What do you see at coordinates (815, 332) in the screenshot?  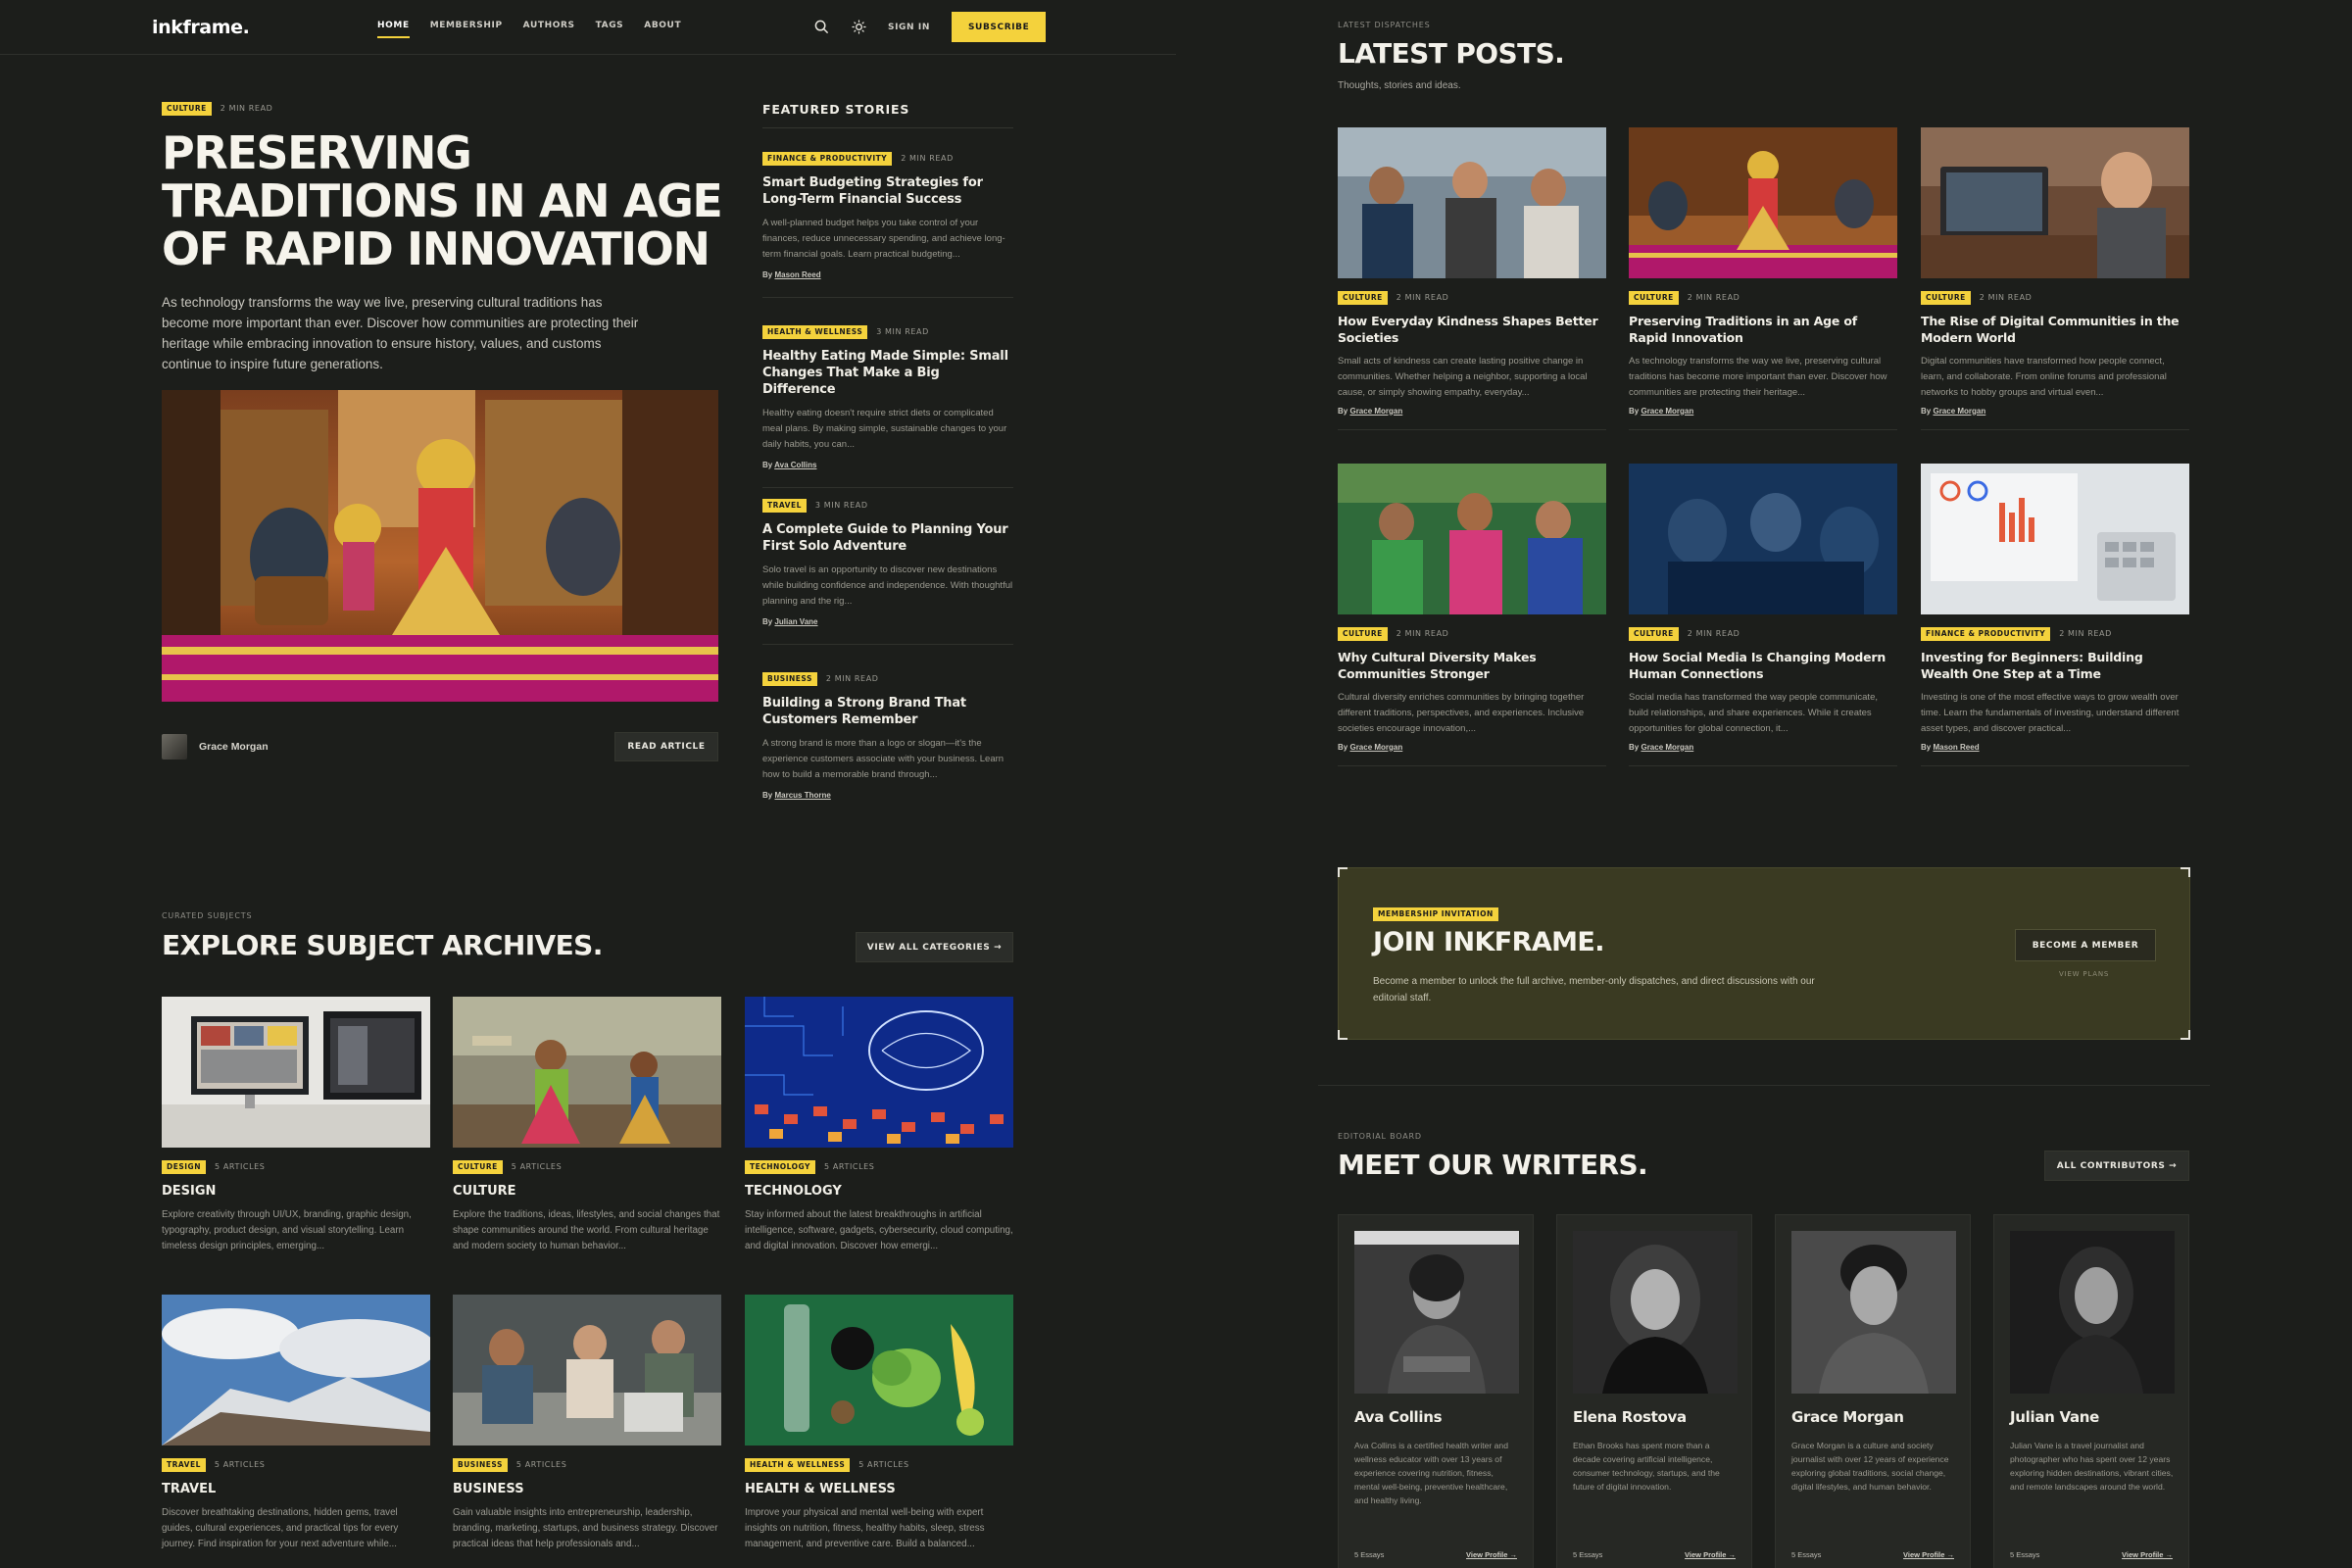 I see `featured-tag: HEALTH & WELLNESS` at bounding box center [815, 332].